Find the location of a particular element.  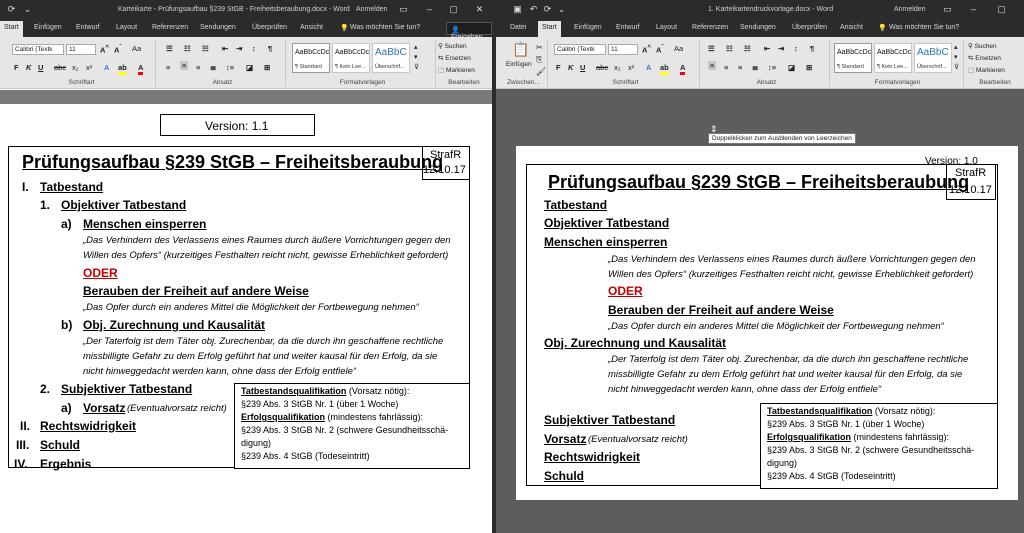

save-icon: ▣ is located at coordinates (517, 9).